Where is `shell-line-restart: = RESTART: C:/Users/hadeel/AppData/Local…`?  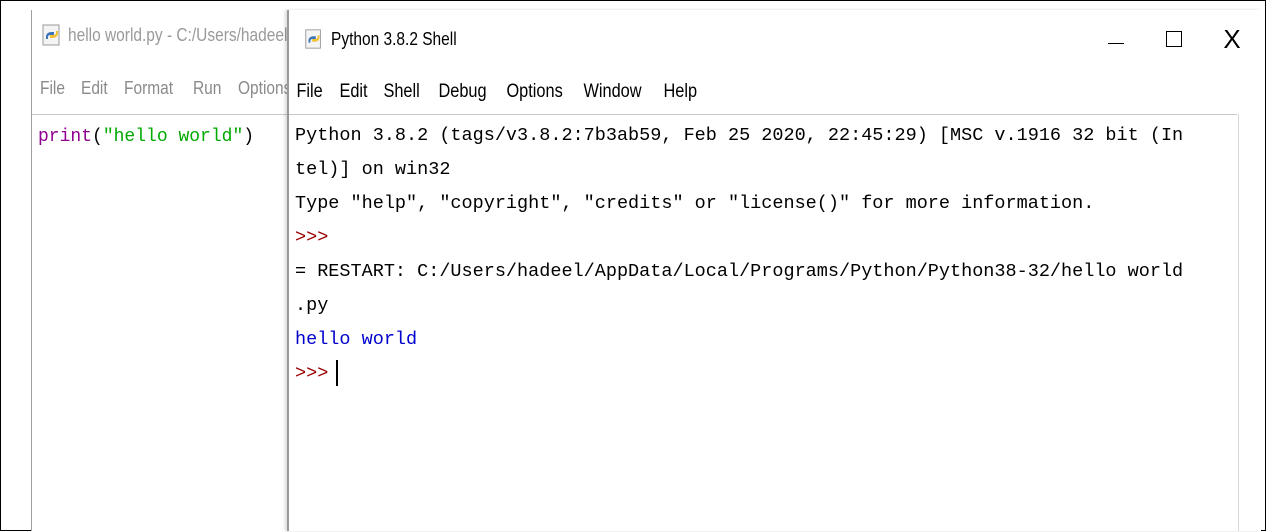
shell-line-restart: = RESTART: C:/Users/hadeel/AppData/Local… is located at coordinates (739, 271).